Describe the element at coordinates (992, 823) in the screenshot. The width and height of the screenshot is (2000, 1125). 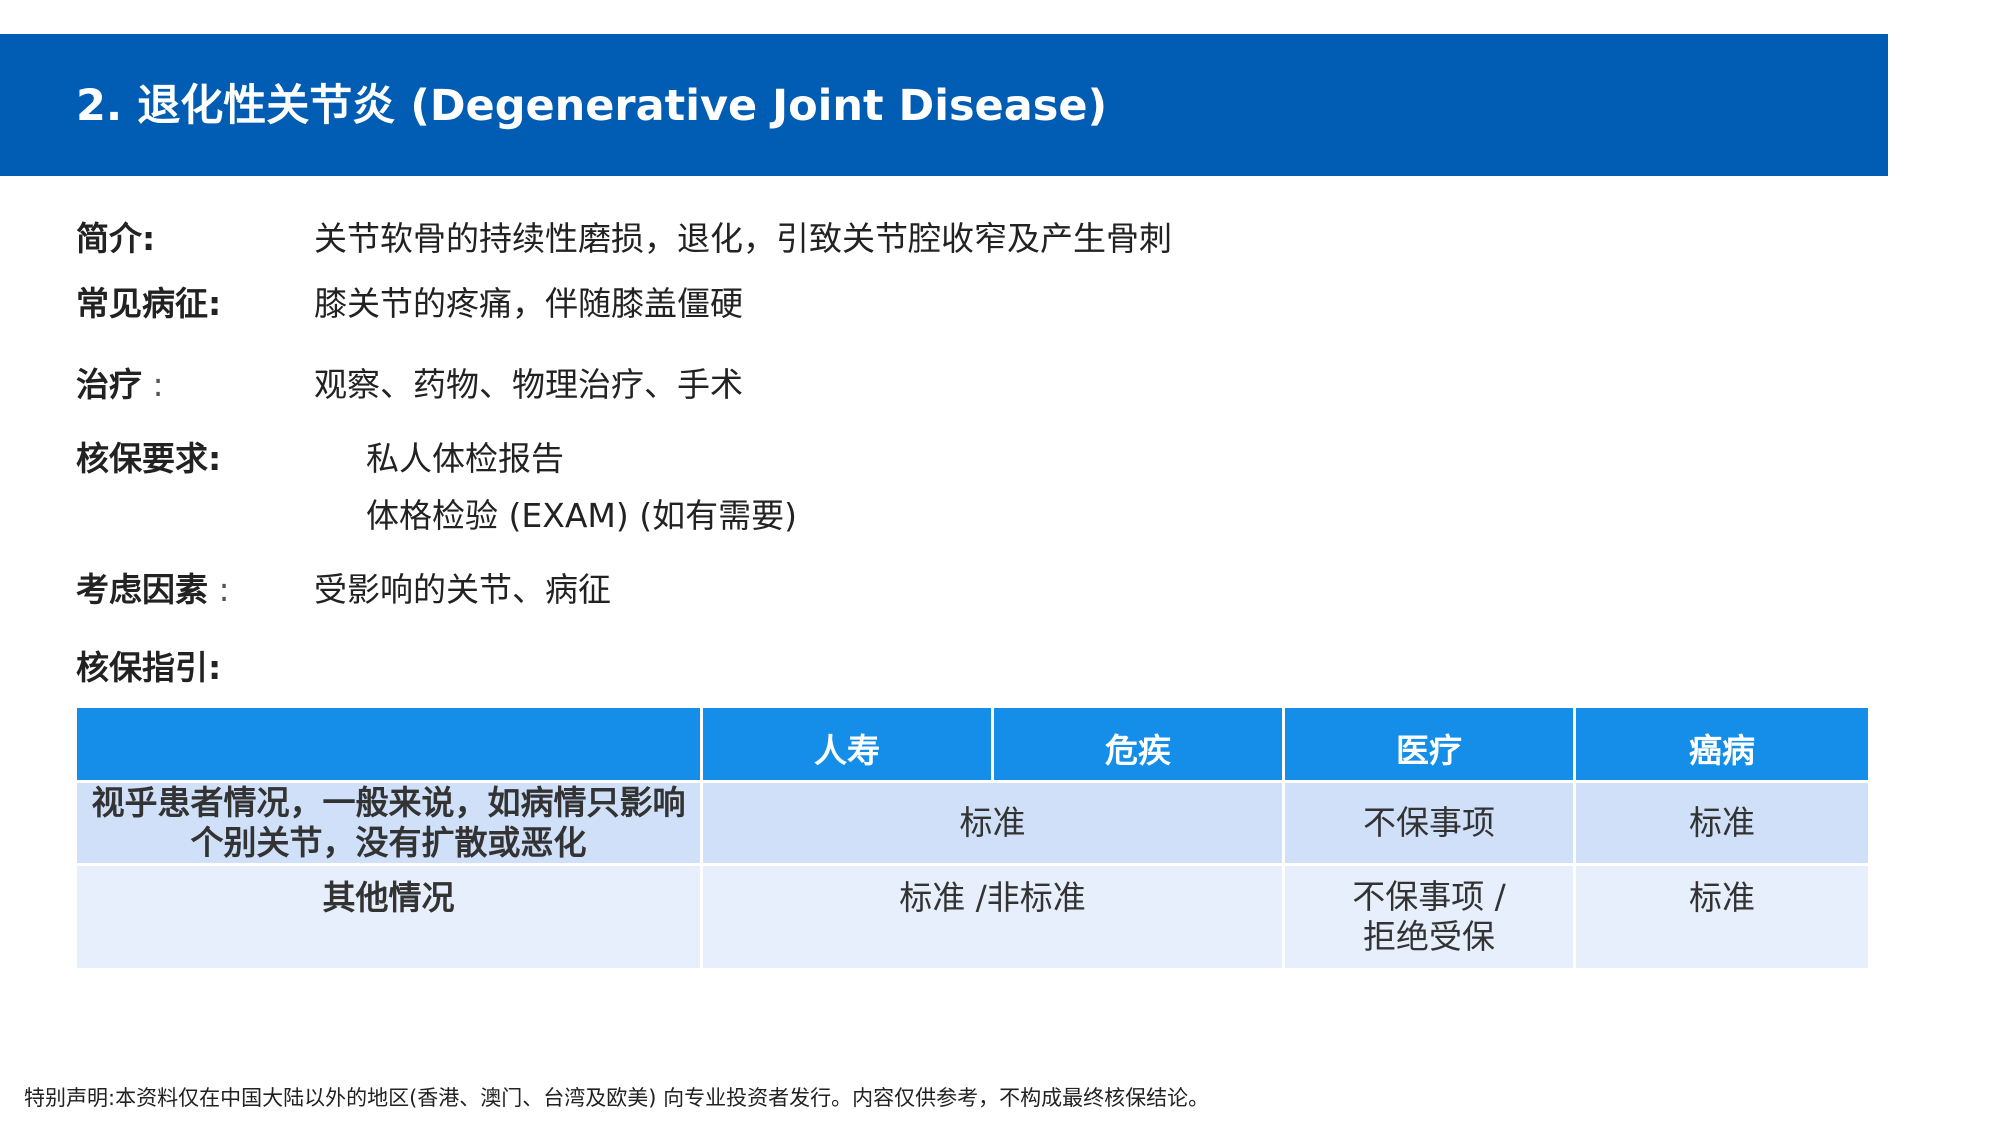
I see `life-ci-cell: 标准` at that location.